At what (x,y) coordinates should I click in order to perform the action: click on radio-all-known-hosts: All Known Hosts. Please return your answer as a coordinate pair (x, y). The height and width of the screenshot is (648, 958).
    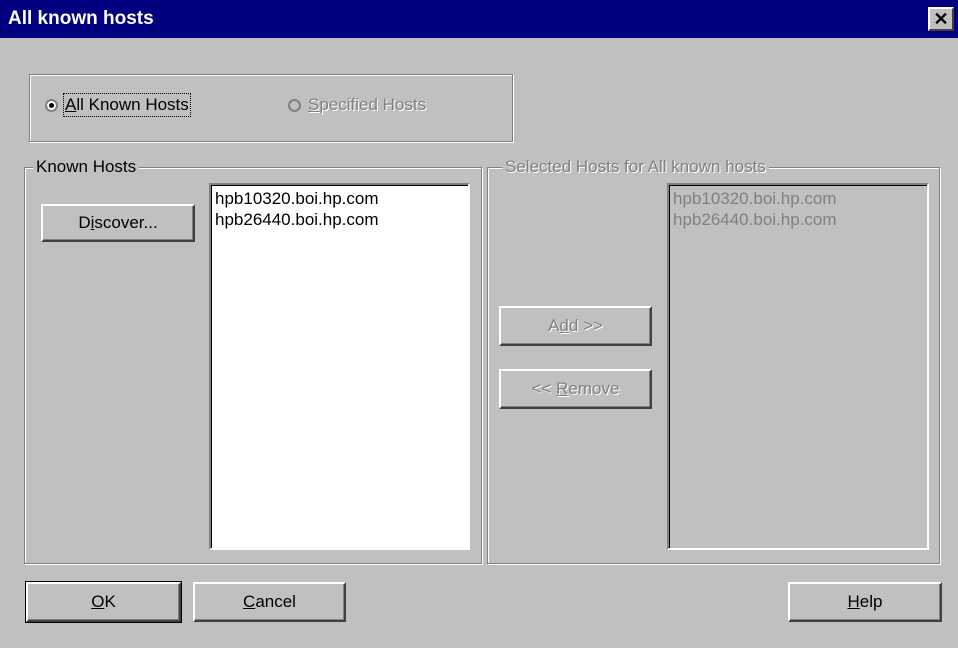
    Looking at the image, I should click on (118, 105).